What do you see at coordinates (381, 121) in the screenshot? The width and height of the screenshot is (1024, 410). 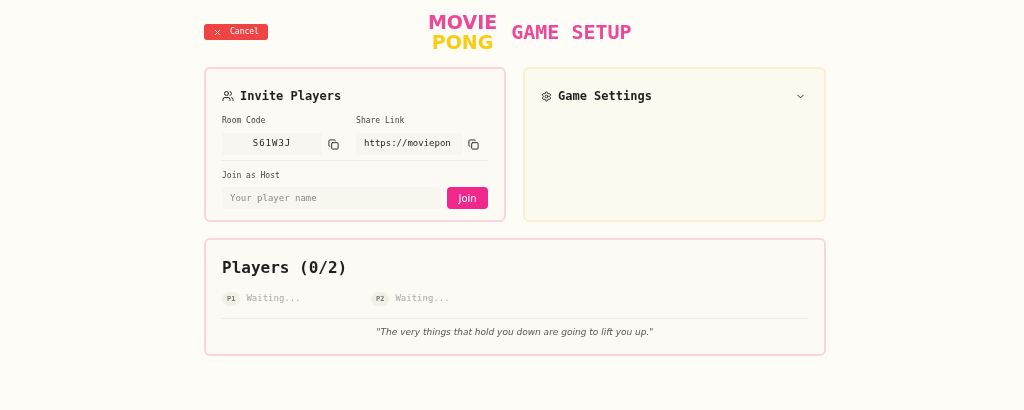 I see `field-label: Share Link` at bounding box center [381, 121].